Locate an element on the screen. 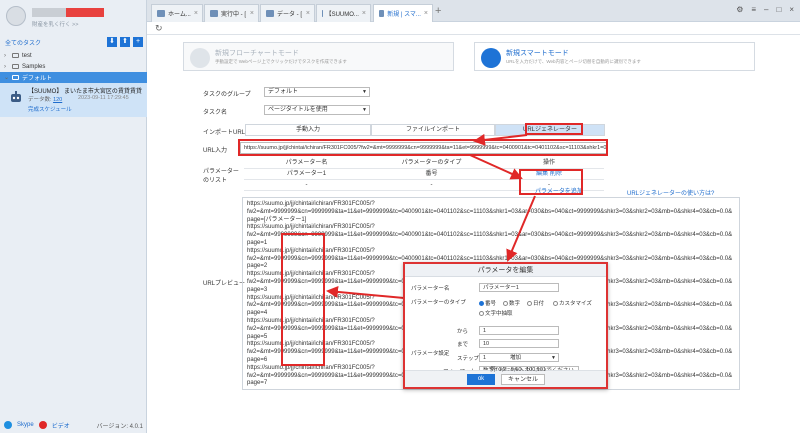 This screenshot has height=433, width=800. chevron-down-icon: ▼ is located at coordinates (553, 358).